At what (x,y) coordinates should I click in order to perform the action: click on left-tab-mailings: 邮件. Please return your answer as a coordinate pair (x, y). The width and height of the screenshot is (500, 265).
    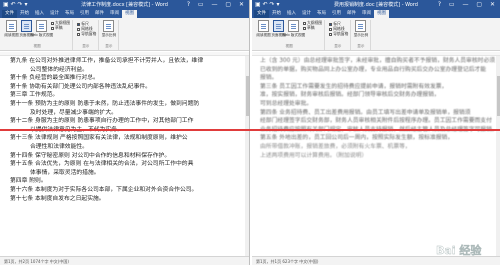
    Looking at the image, I should click on (99, 14).